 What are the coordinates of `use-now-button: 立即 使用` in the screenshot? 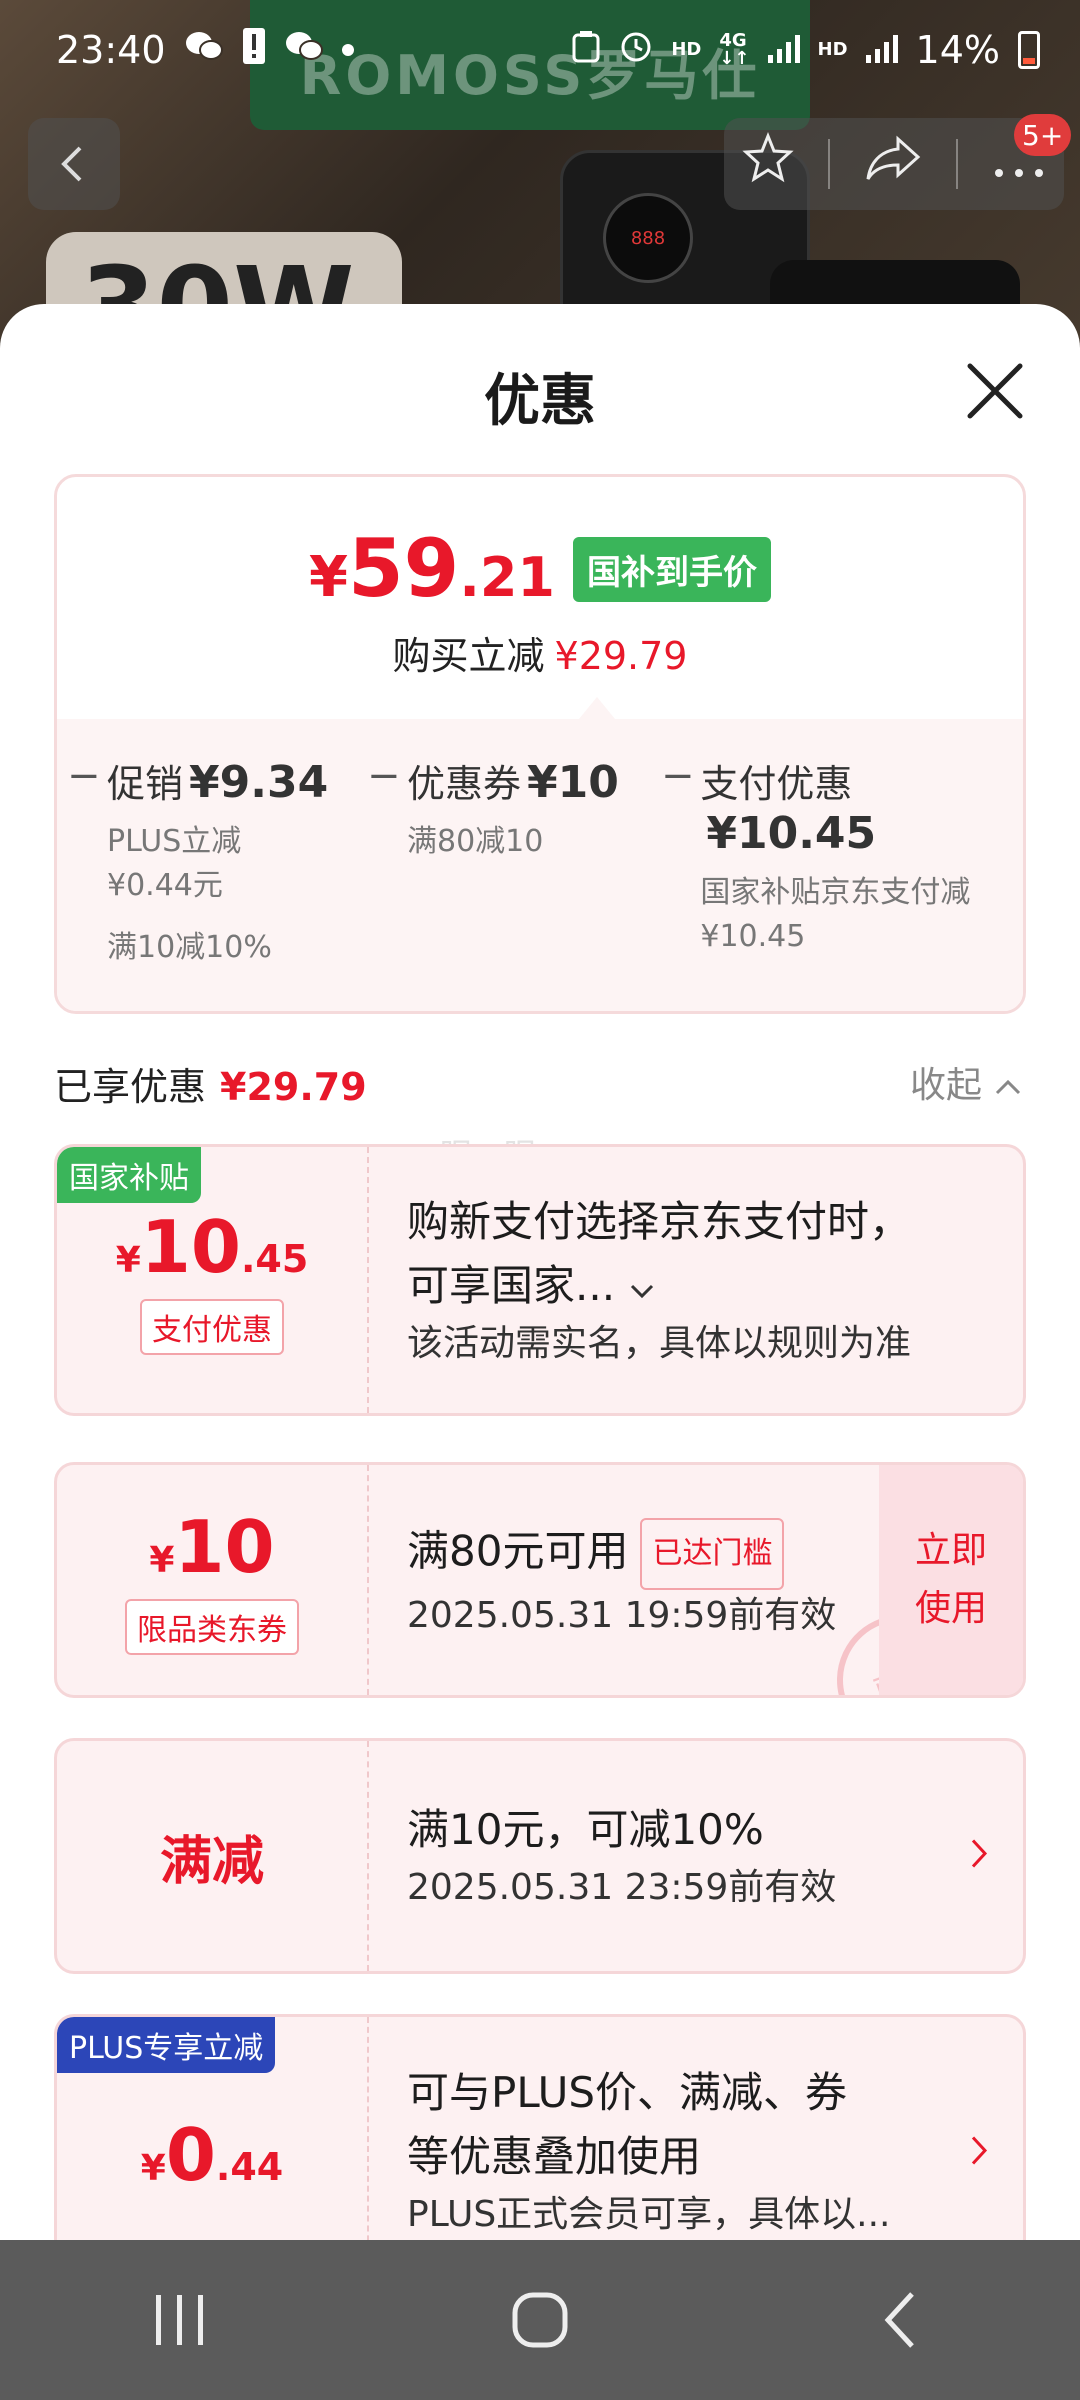 It's located at (951, 1580).